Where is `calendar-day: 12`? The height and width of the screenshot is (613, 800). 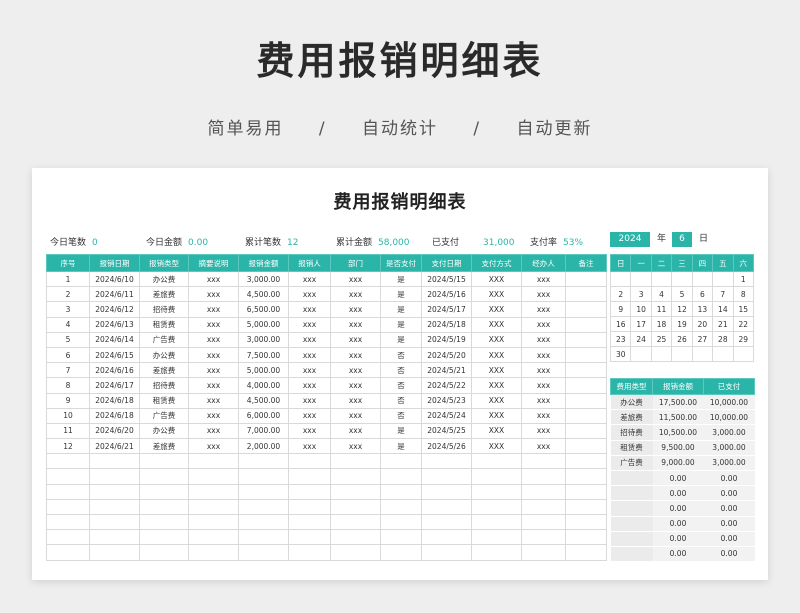 calendar-day: 12 is located at coordinates (682, 309).